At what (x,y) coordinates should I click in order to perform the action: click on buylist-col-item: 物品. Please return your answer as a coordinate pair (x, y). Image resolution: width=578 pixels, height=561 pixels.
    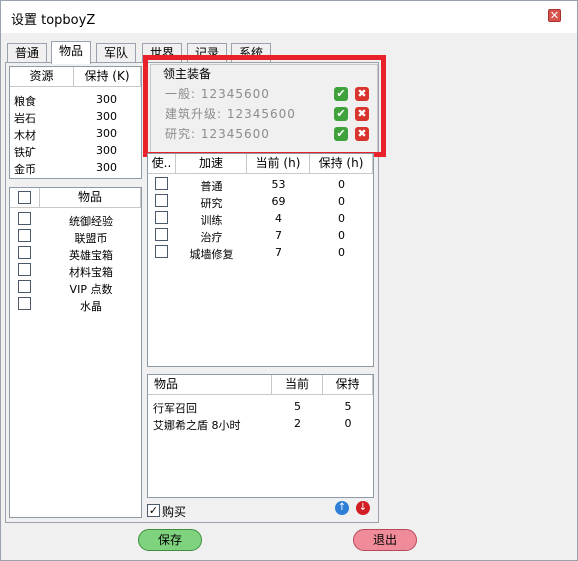
    Looking at the image, I should click on (210, 385).